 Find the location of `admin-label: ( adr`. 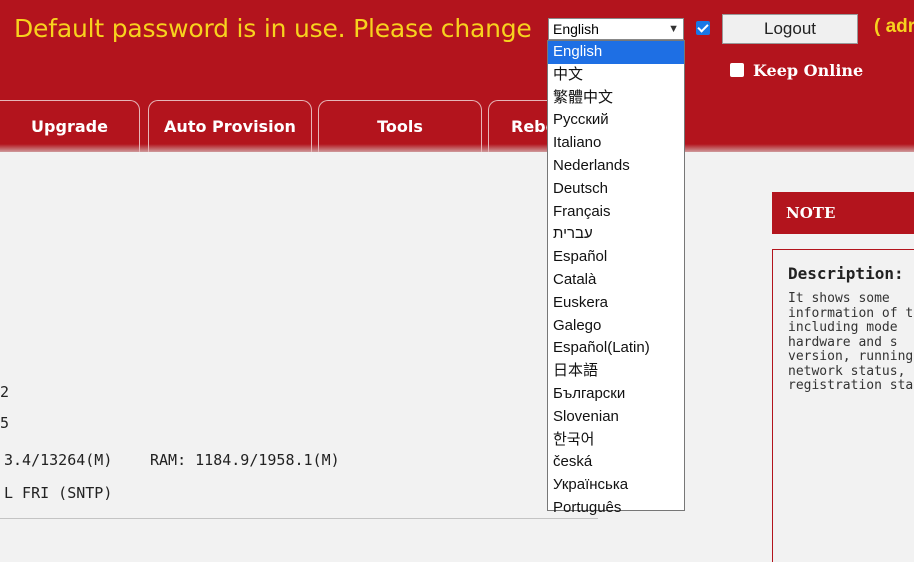

admin-label: ( adr is located at coordinates (894, 26).